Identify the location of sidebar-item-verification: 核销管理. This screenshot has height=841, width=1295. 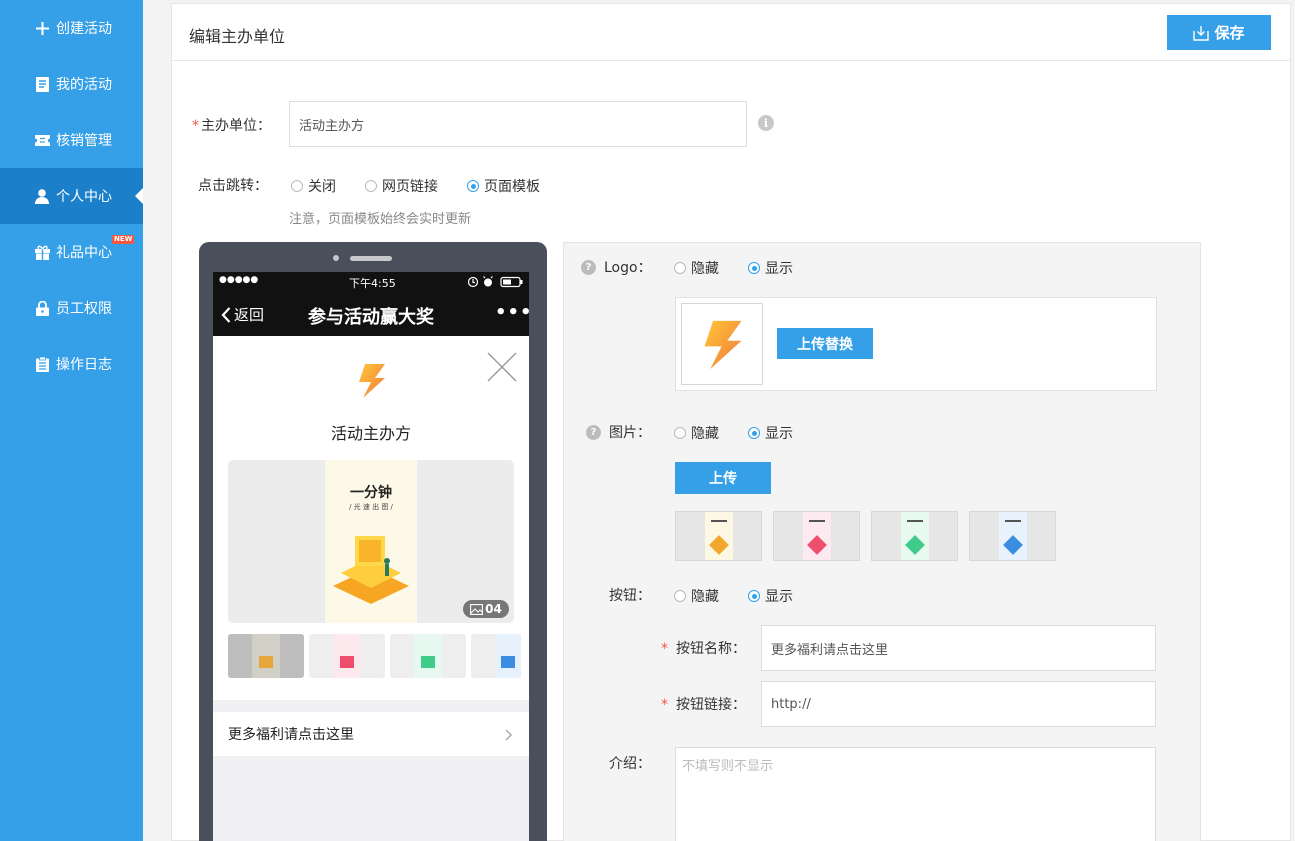
(71, 140).